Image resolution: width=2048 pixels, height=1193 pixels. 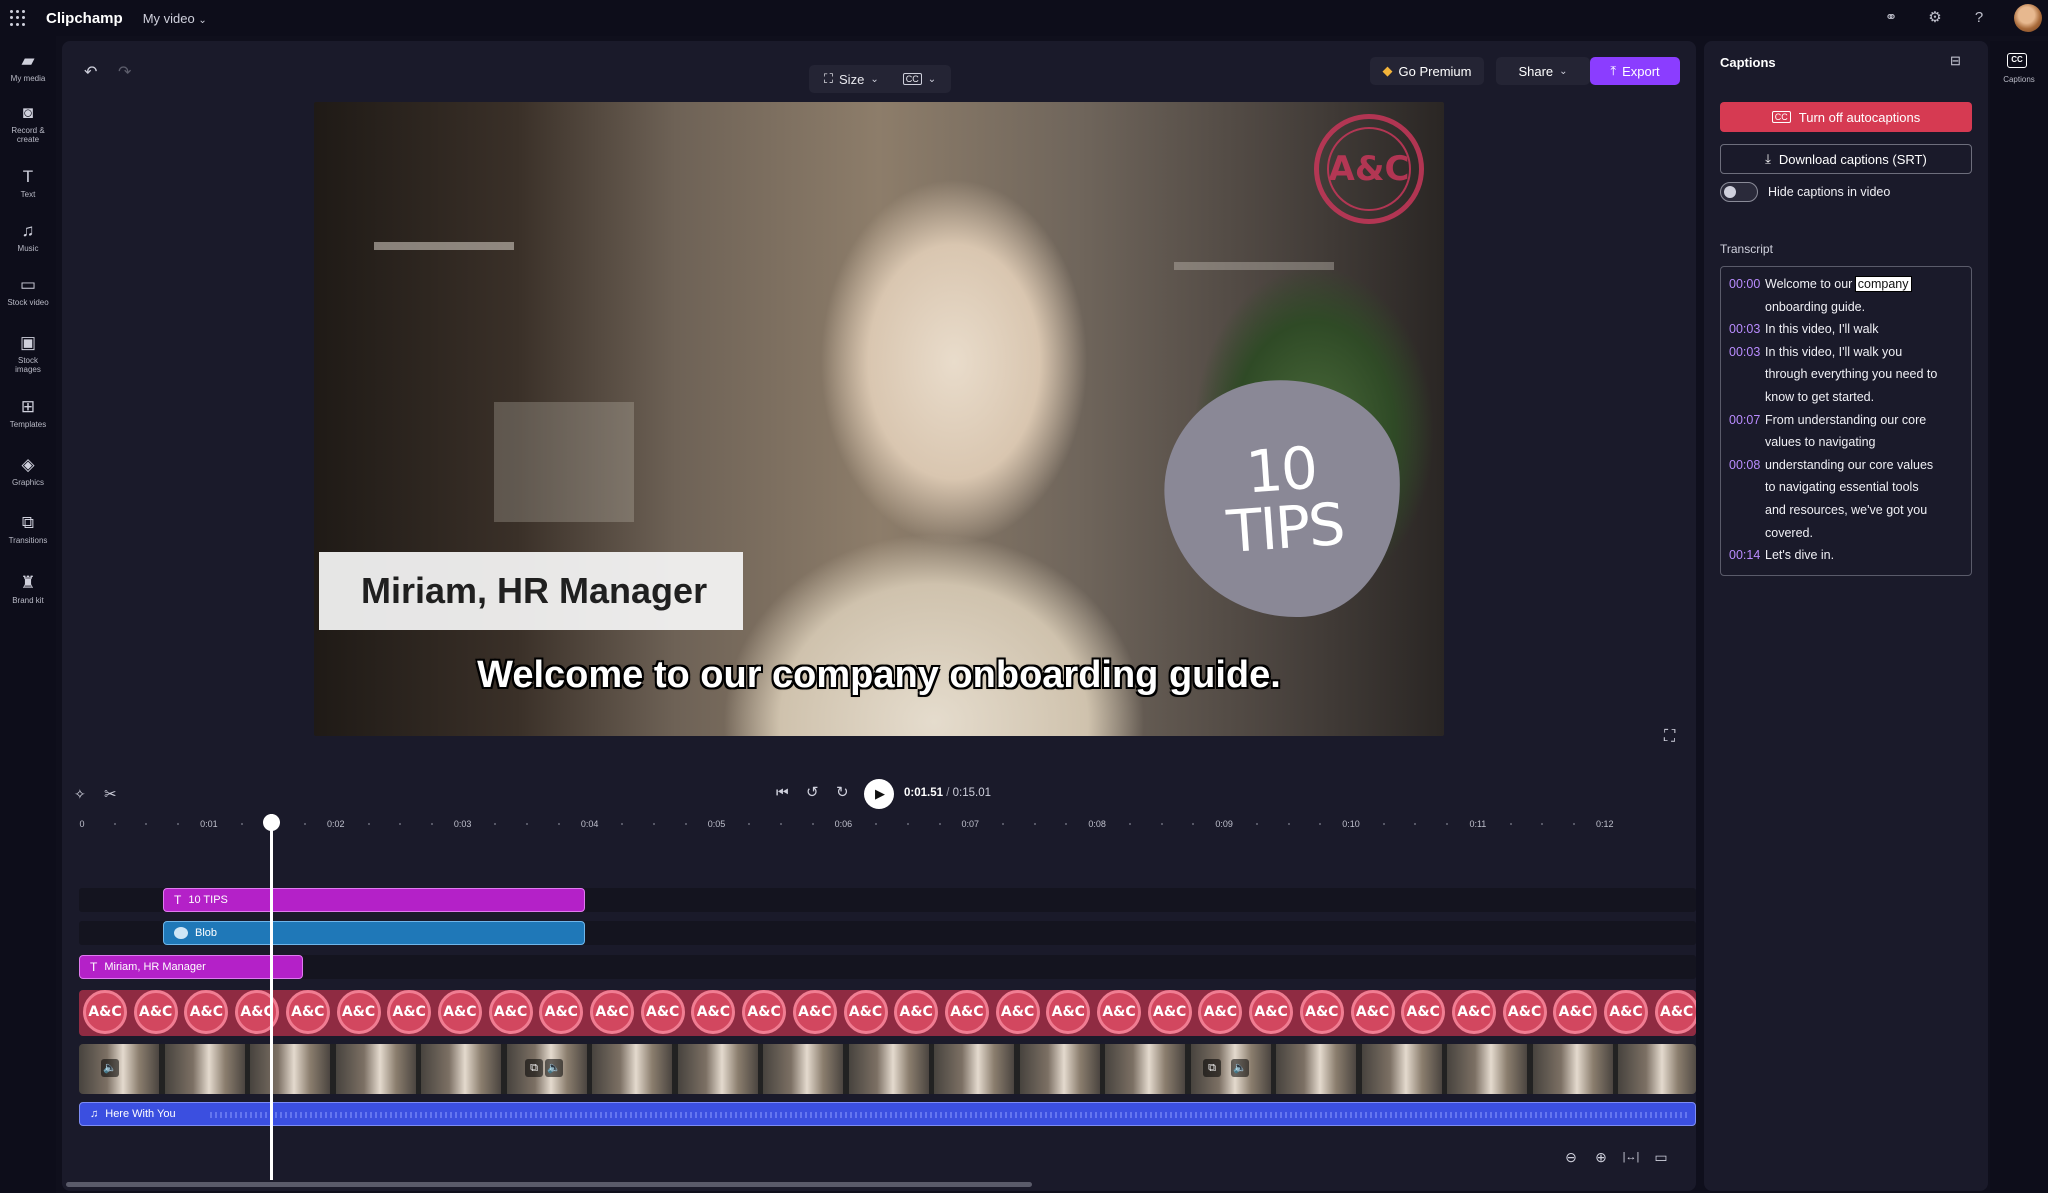 I want to click on collapse-panel-icon: ⊟, so click(x=1955, y=61).